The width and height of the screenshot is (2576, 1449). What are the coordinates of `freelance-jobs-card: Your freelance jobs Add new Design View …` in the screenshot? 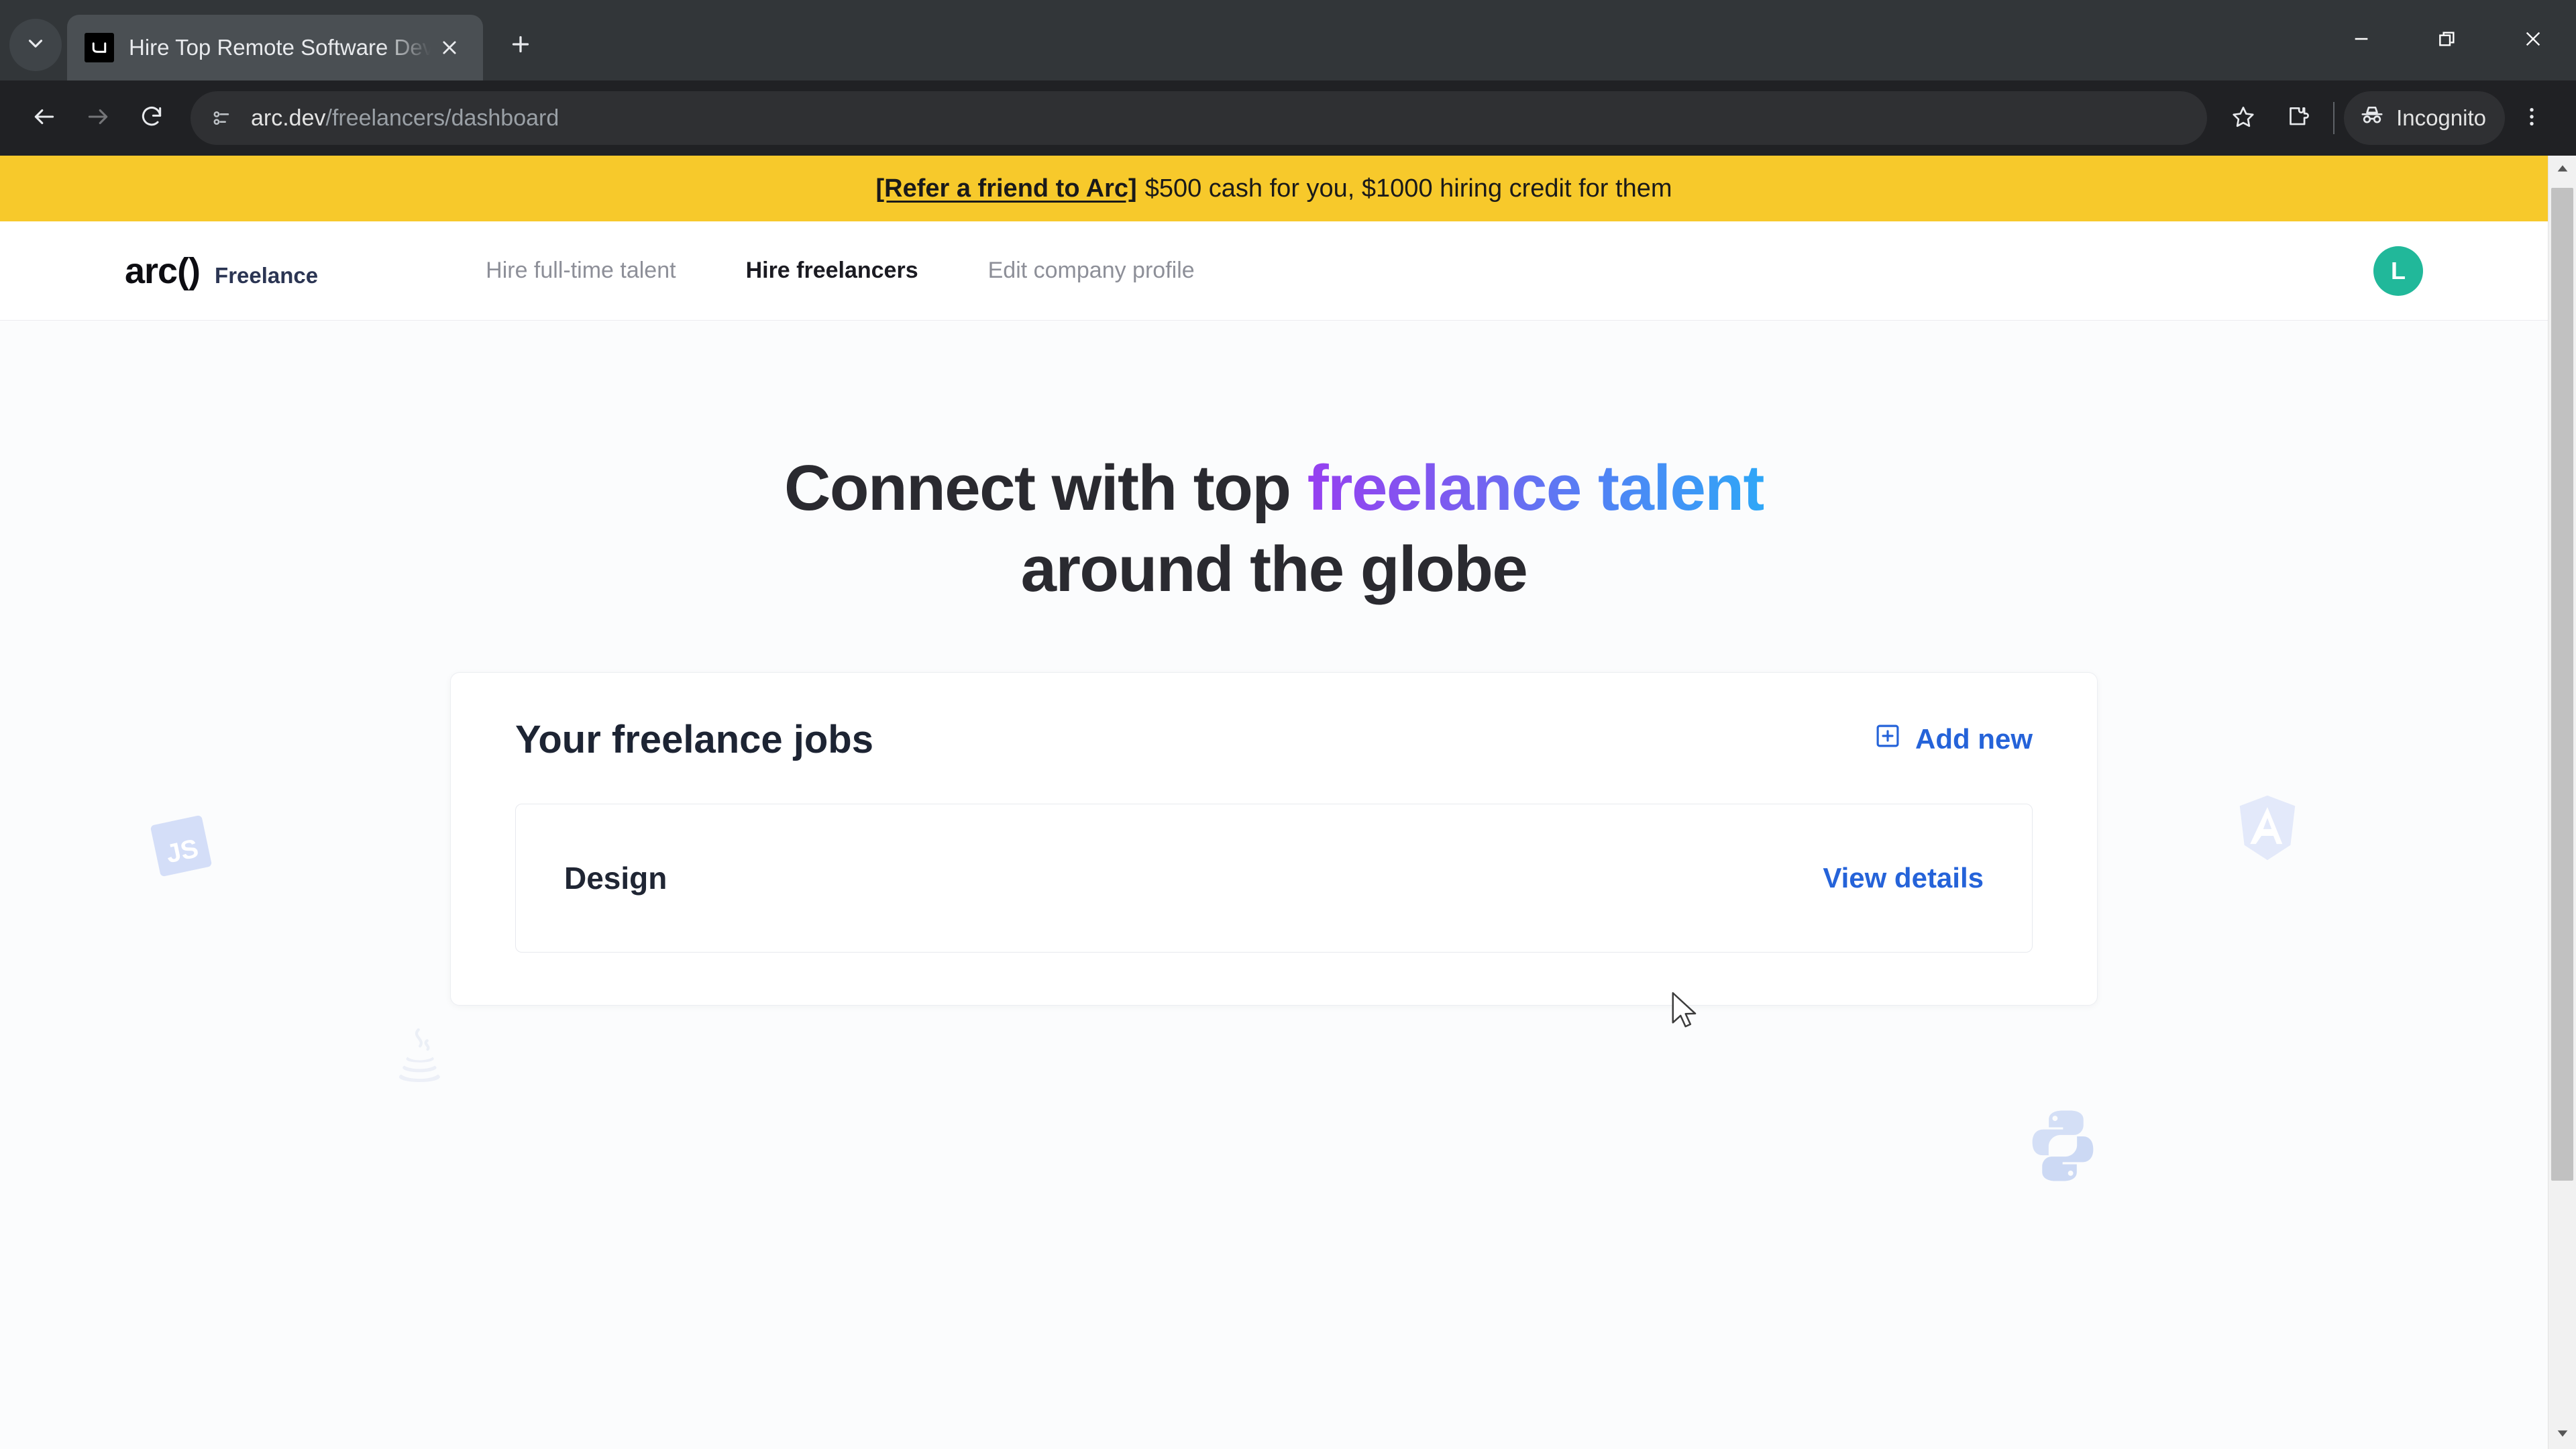 It's located at (1274, 839).